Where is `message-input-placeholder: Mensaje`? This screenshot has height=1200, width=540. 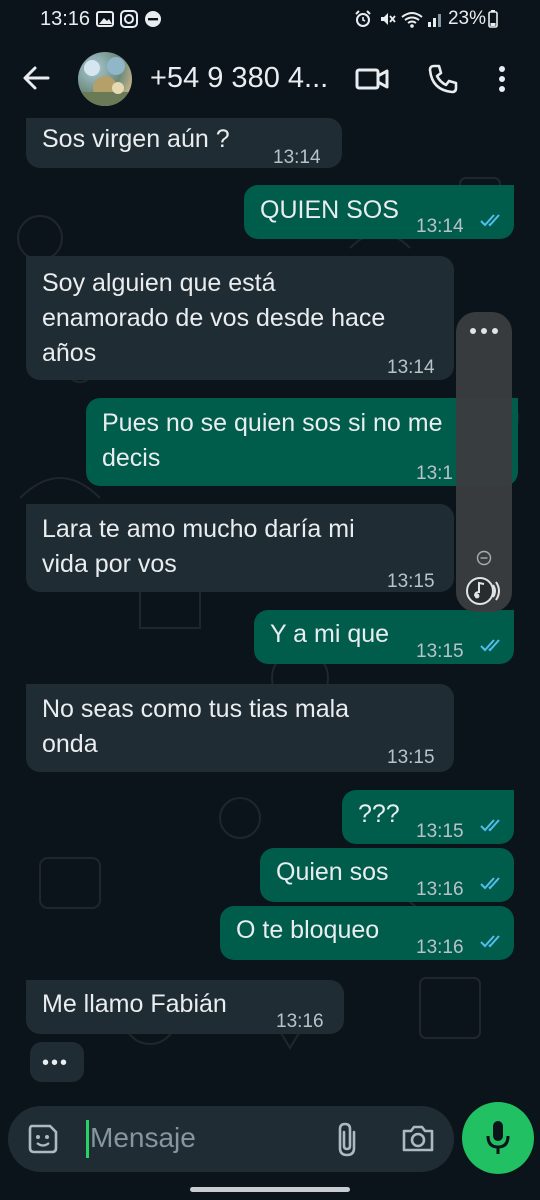
message-input-placeholder: Mensaje is located at coordinates (143, 1138).